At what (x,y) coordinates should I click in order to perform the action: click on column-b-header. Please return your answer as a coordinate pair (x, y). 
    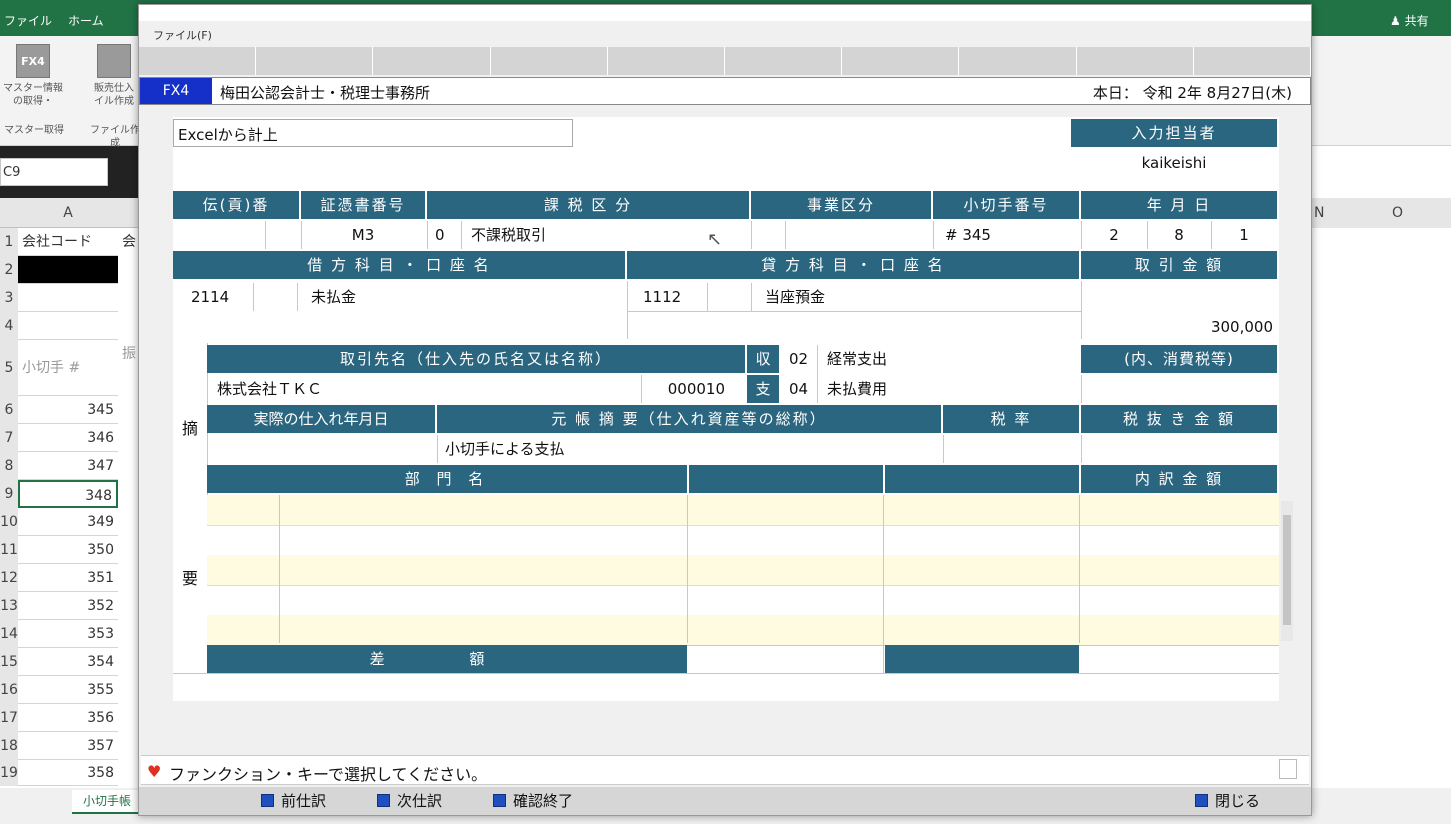
    Looking at the image, I should click on (129, 213).